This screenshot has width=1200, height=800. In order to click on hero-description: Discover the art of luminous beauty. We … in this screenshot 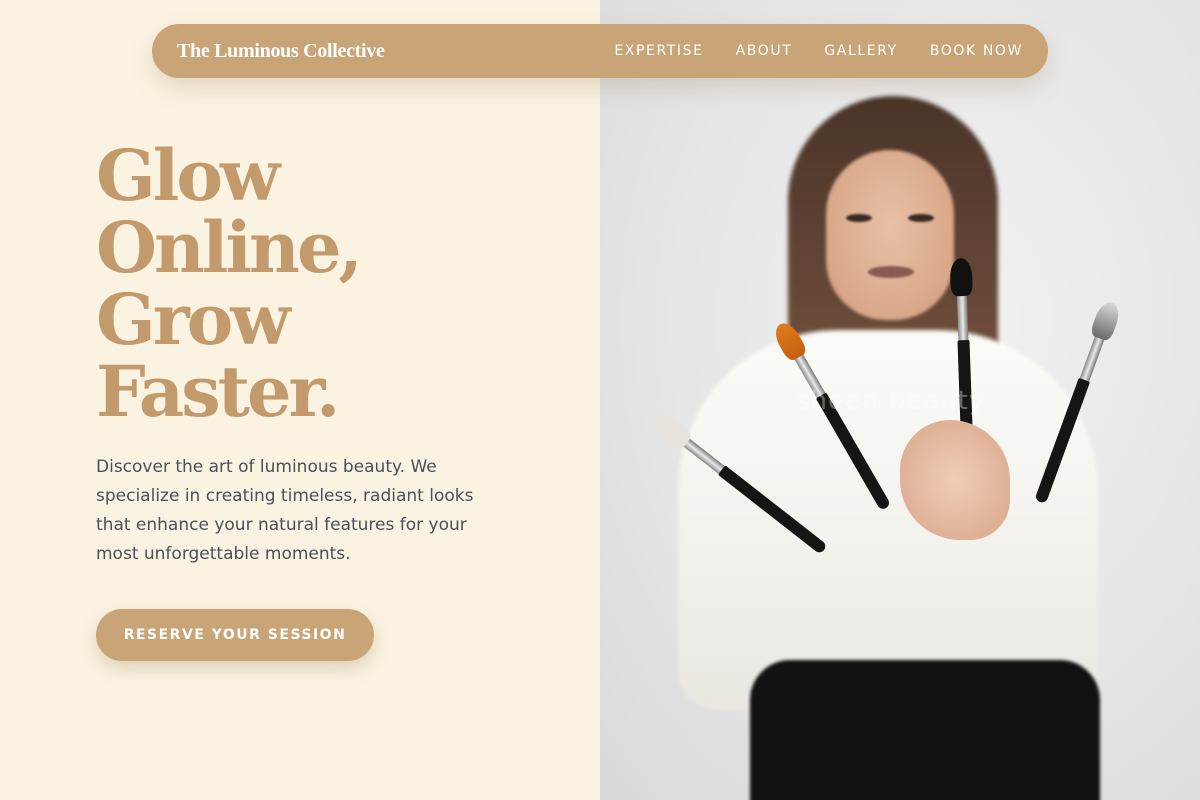, I will do `click(285, 510)`.